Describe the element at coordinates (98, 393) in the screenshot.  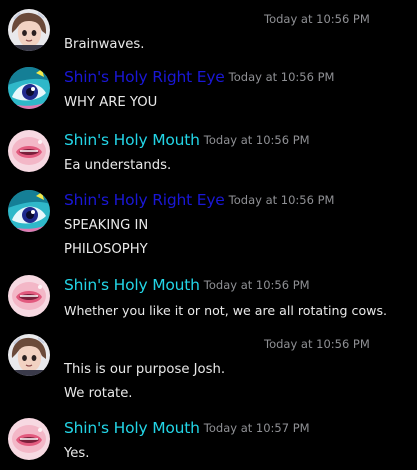
I see `message-line: We rotate.` at that location.